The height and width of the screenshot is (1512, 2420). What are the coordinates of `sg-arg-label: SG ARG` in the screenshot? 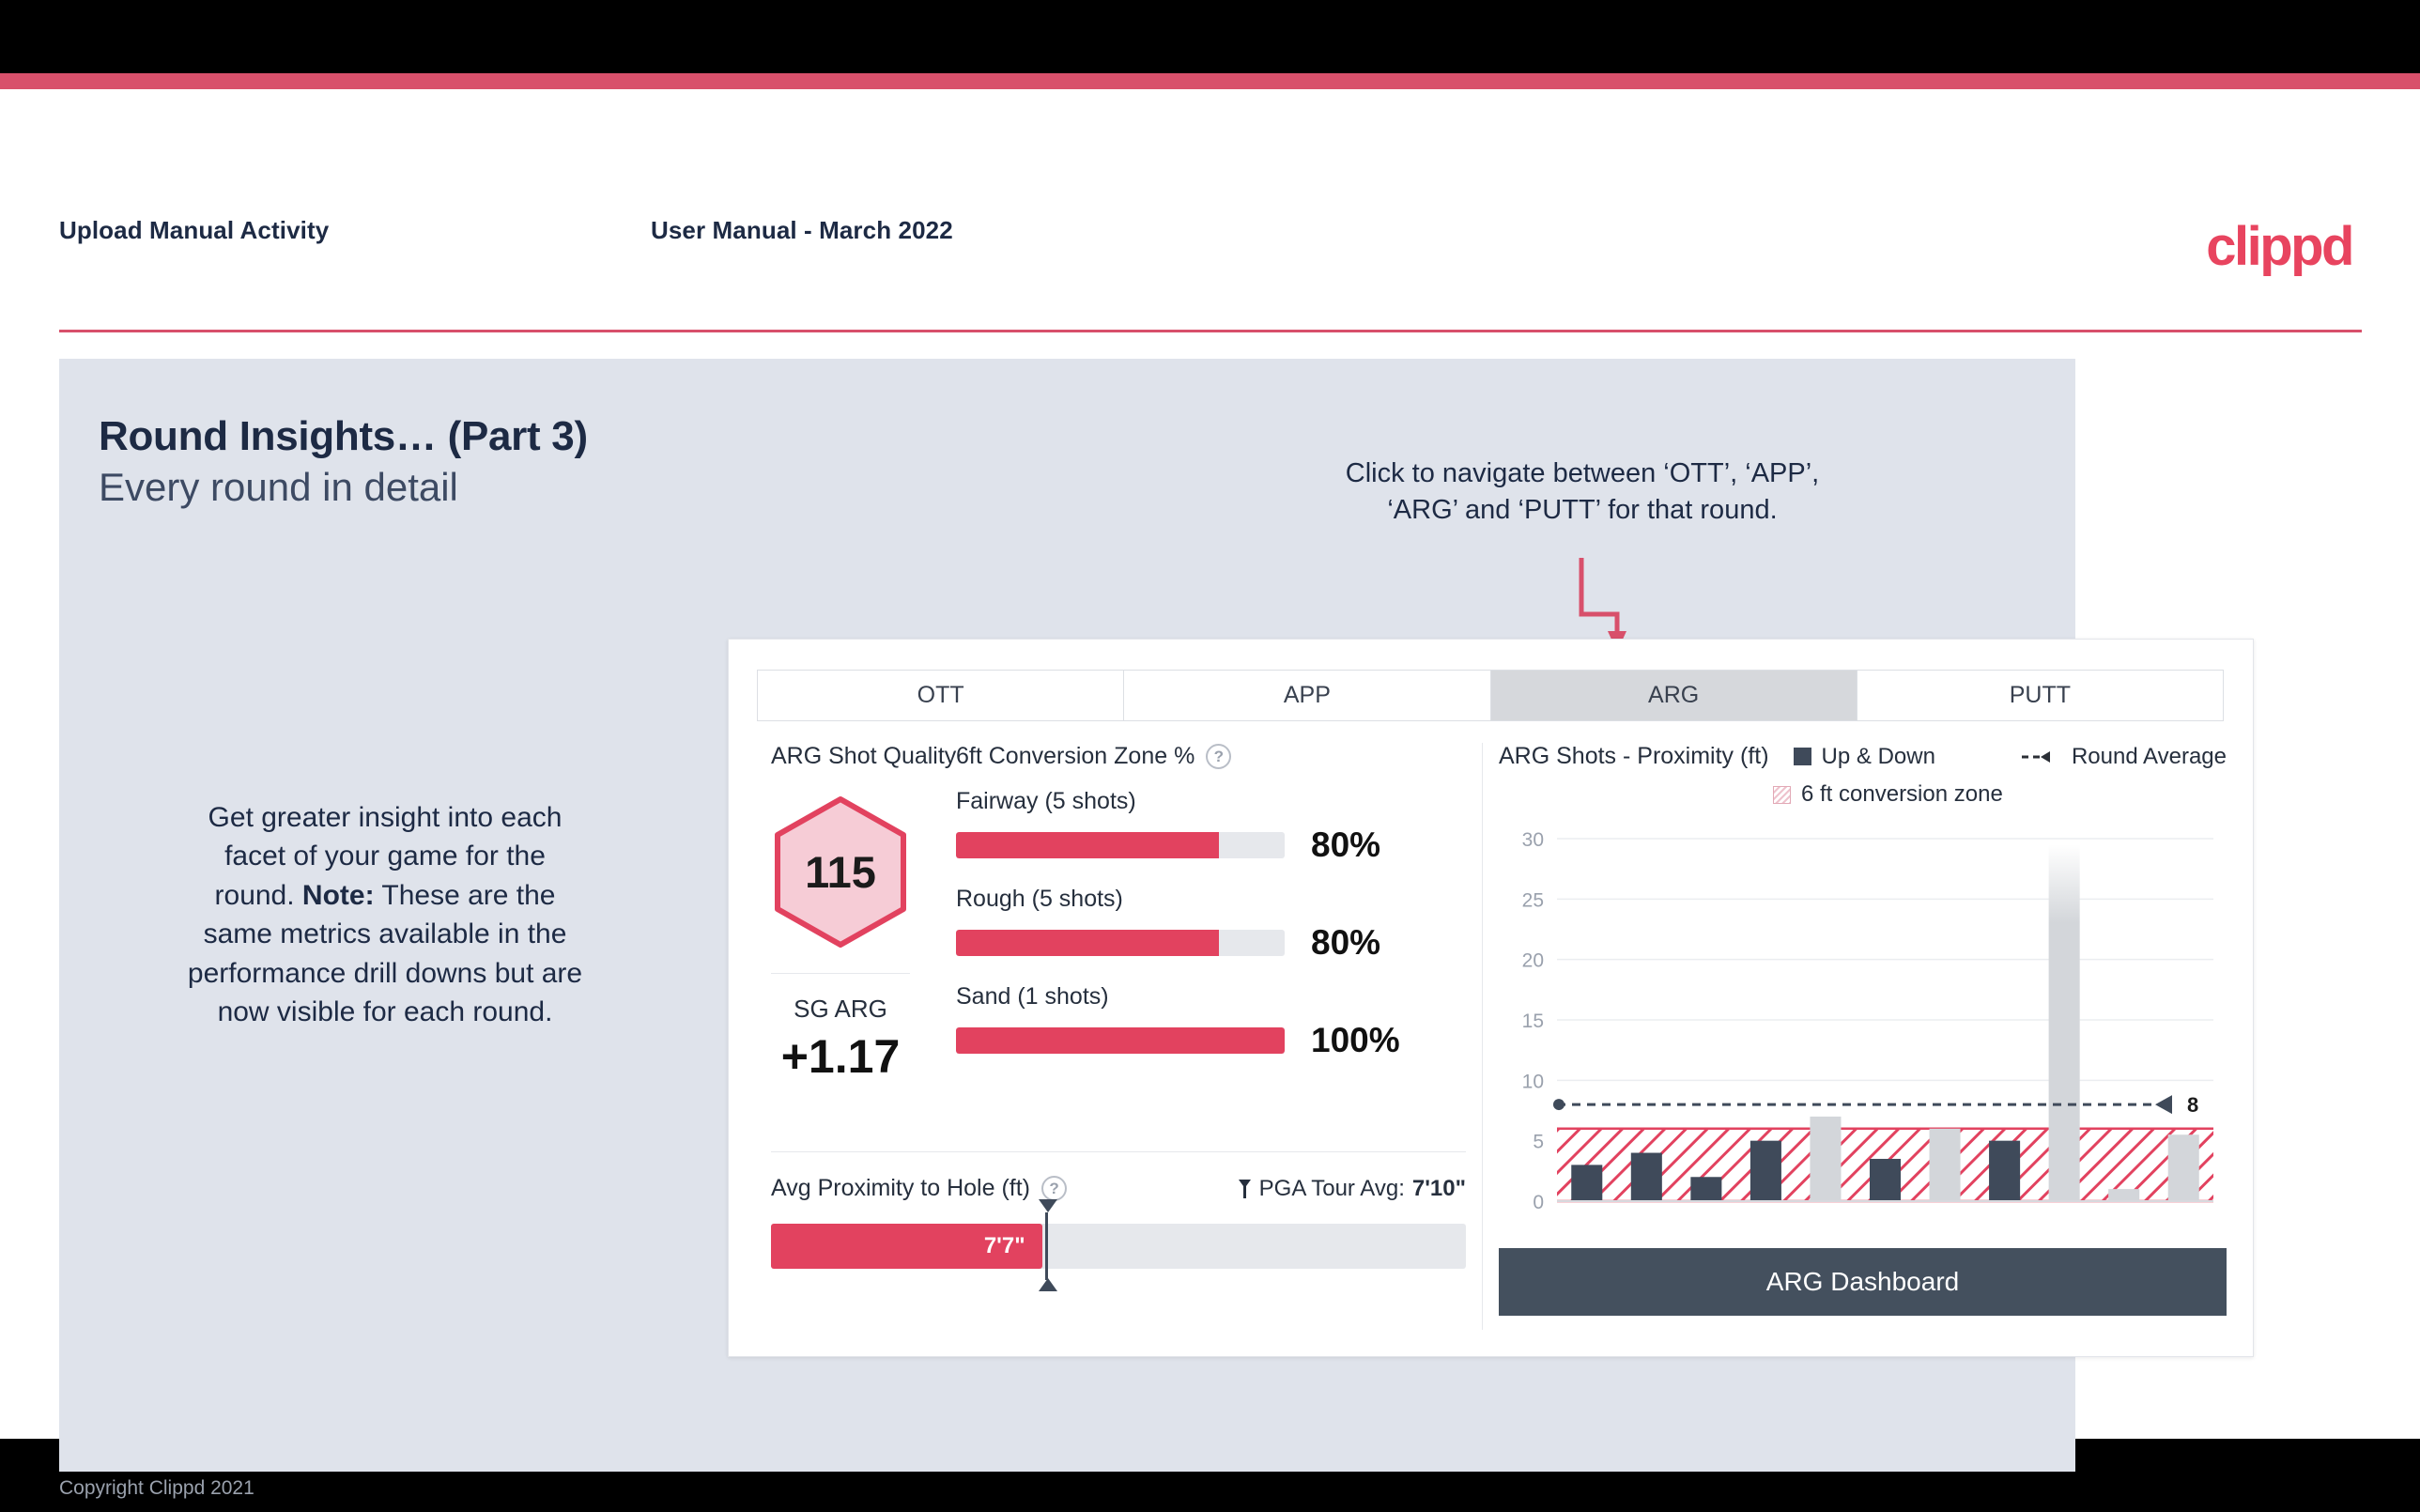 It's located at (840, 1009).